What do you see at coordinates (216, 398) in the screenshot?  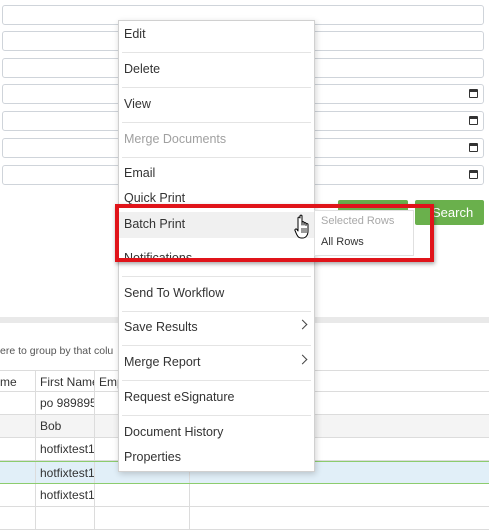 I see `menu-item-request-esignature: Request eSignature` at bounding box center [216, 398].